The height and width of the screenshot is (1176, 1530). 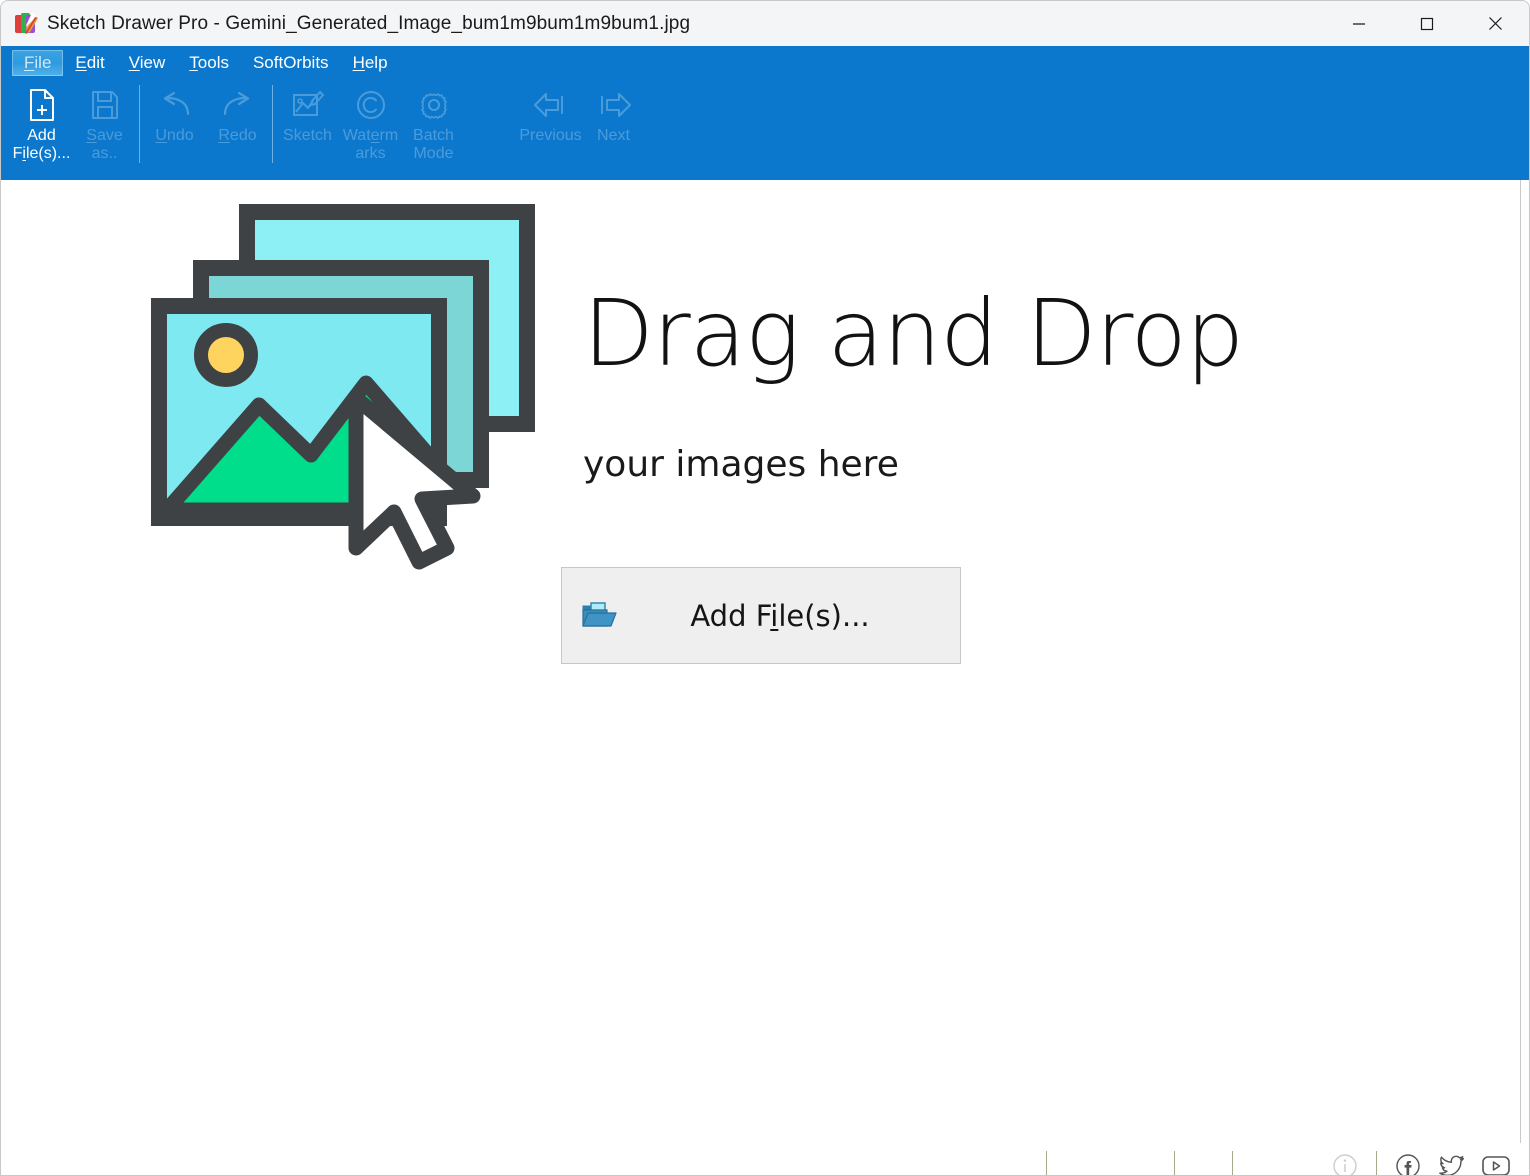 I want to click on toolbar-button-undo: Undo, so click(x=174, y=125).